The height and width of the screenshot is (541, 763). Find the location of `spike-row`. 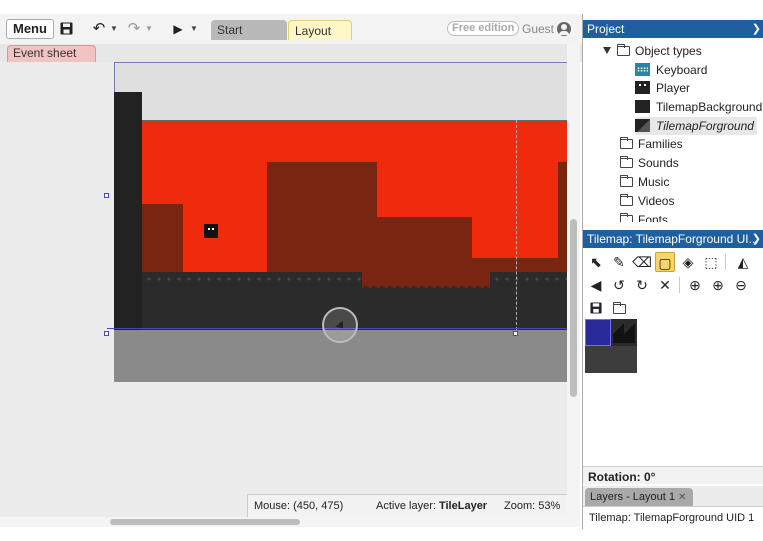

spike-row is located at coordinates (426, 290).